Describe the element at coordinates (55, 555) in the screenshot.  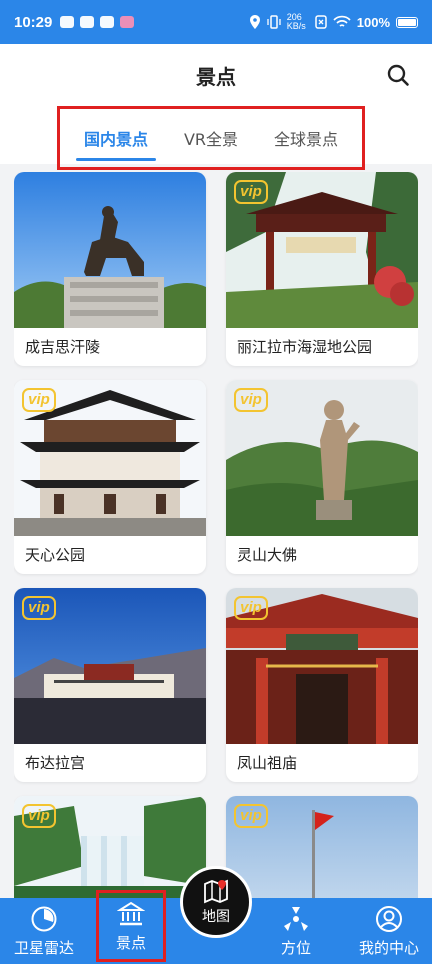
I see `spot-name: 天心公园` at that location.